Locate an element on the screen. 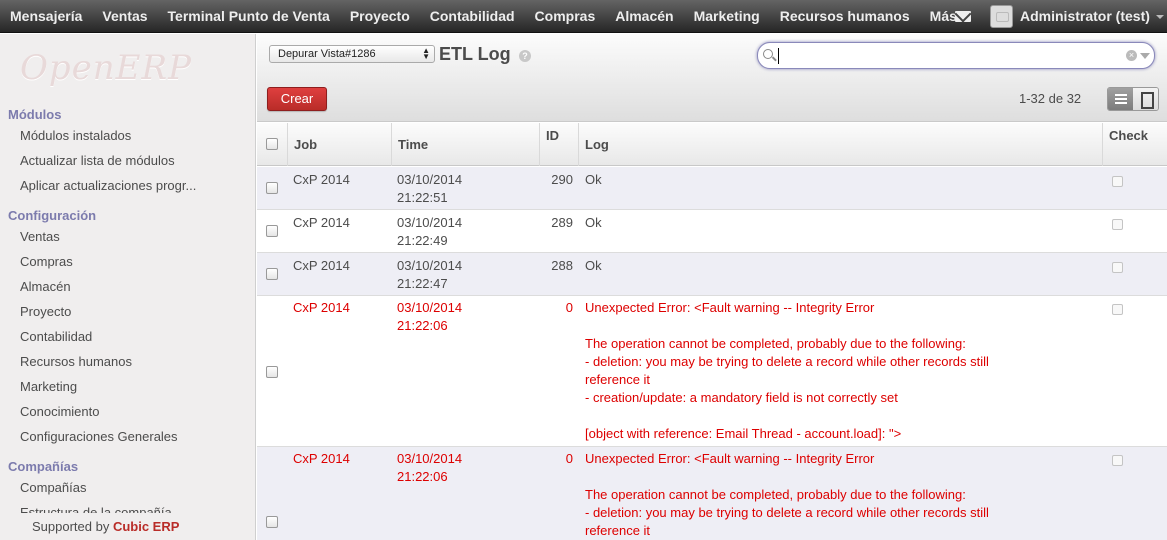  column-header-log: Log is located at coordinates (597, 144).